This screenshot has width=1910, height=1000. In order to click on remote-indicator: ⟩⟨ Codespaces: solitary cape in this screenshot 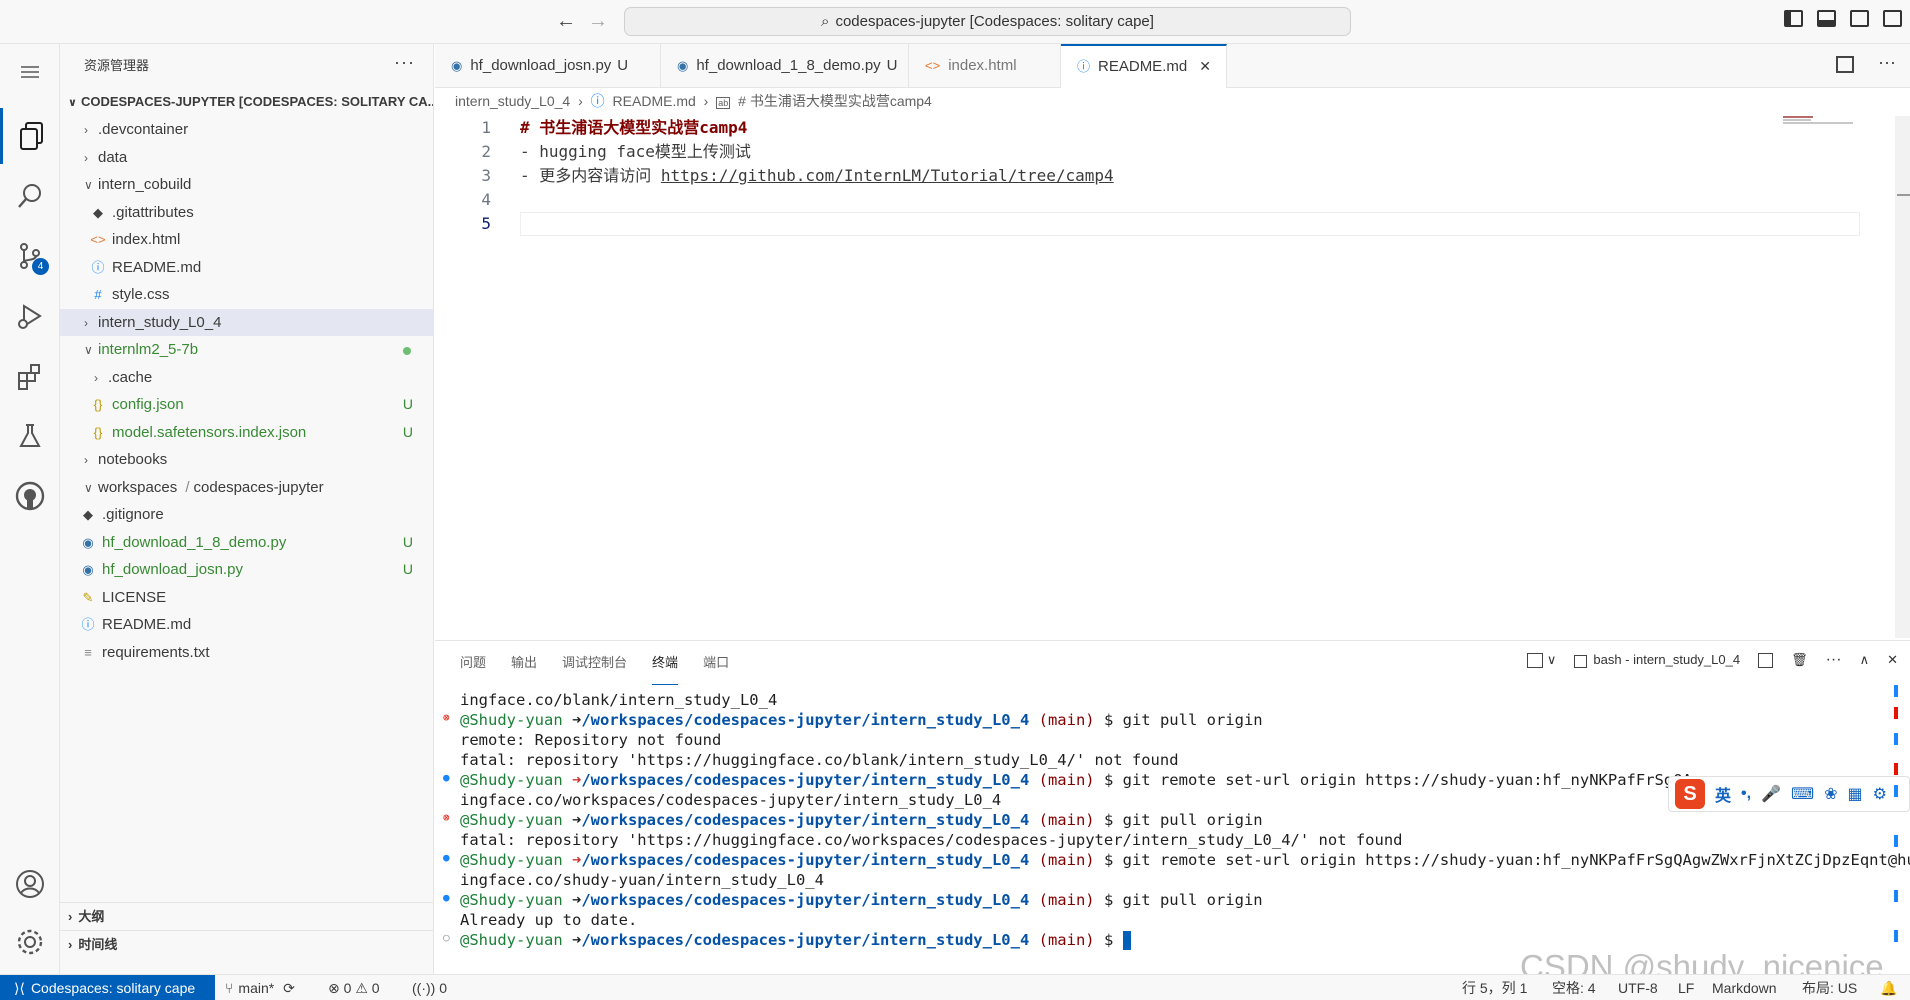, I will do `click(107, 987)`.